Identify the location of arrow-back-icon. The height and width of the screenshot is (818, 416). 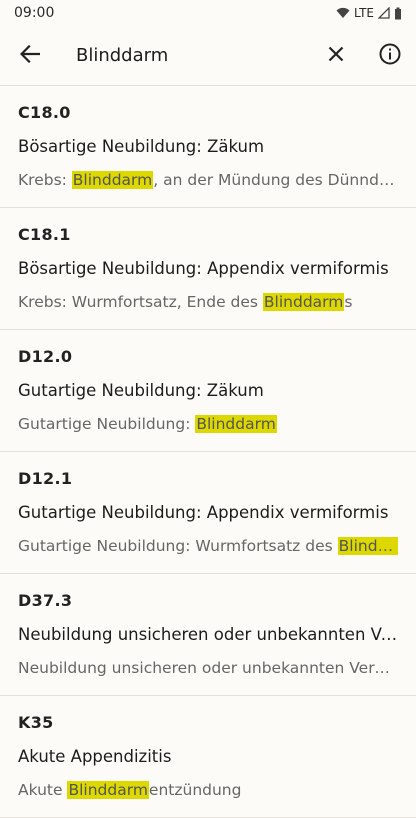
(30, 54).